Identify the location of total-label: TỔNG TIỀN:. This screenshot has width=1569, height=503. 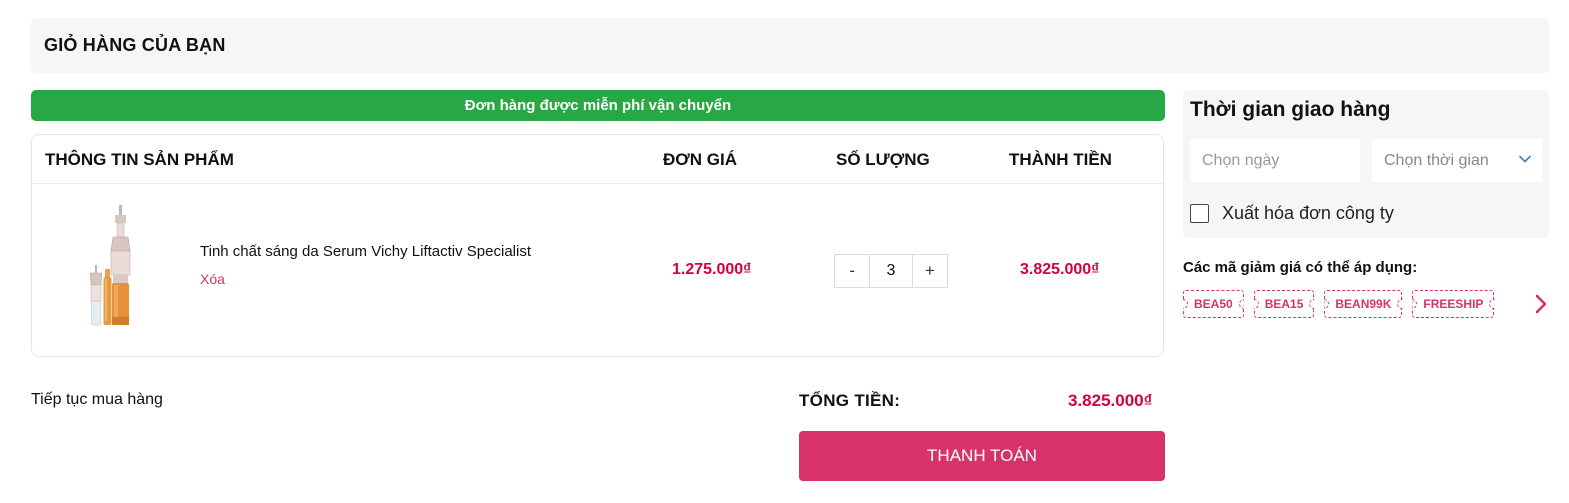
(850, 400).